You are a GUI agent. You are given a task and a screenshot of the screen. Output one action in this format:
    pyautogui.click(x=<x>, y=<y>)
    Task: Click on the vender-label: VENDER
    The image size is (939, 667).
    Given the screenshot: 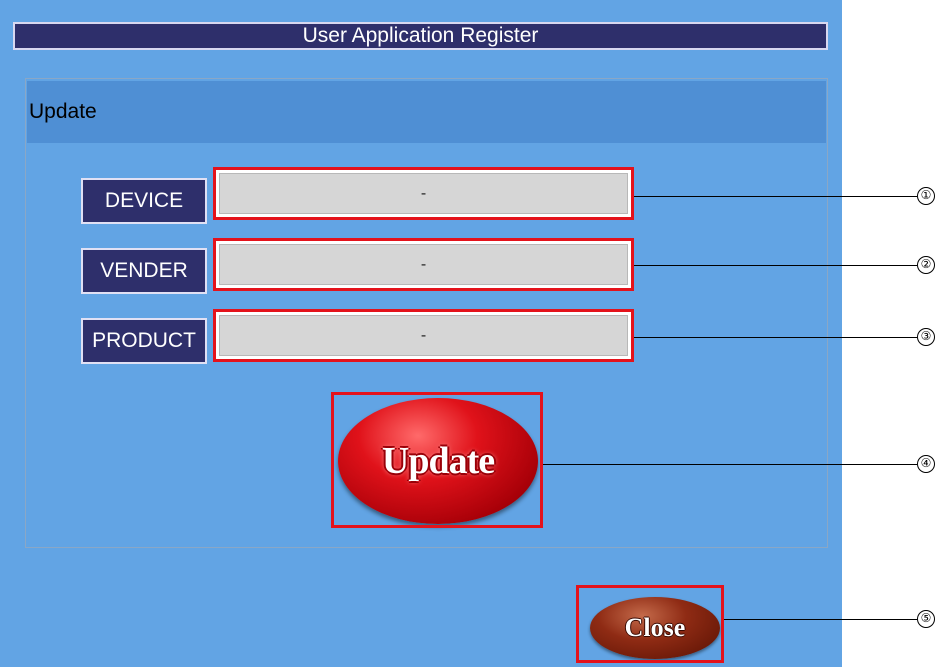 What is the action you would take?
    pyautogui.click(x=144, y=271)
    